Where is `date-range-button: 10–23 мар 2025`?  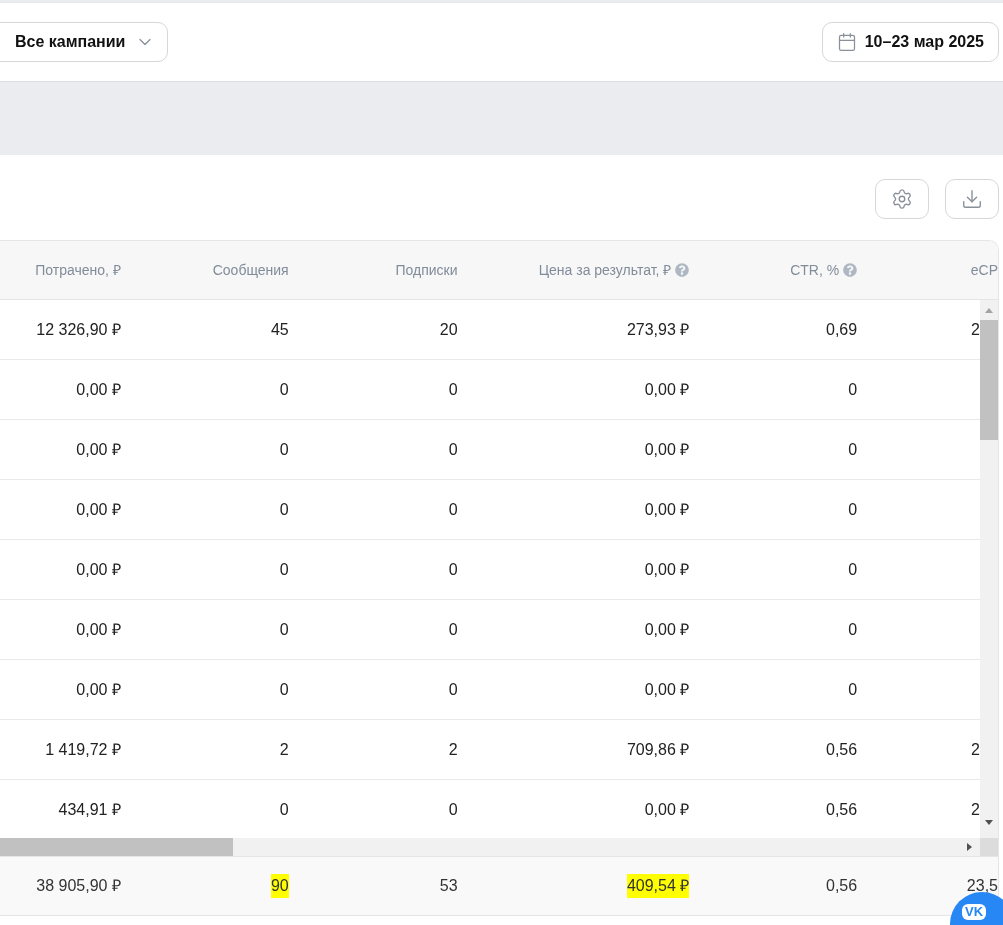
date-range-button: 10–23 мар 2025 is located at coordinates (910, 42).